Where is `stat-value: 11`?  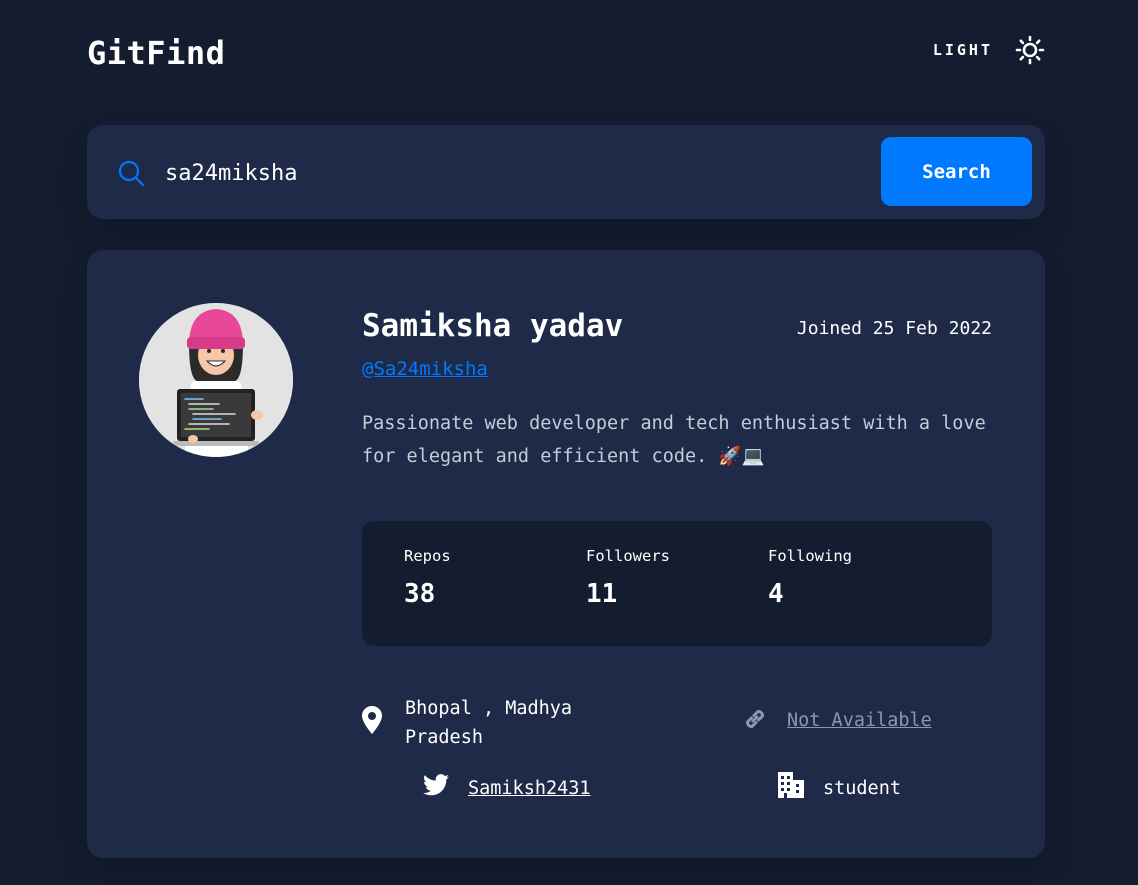
stat-value: 11 is located at coordinates (602, 594).